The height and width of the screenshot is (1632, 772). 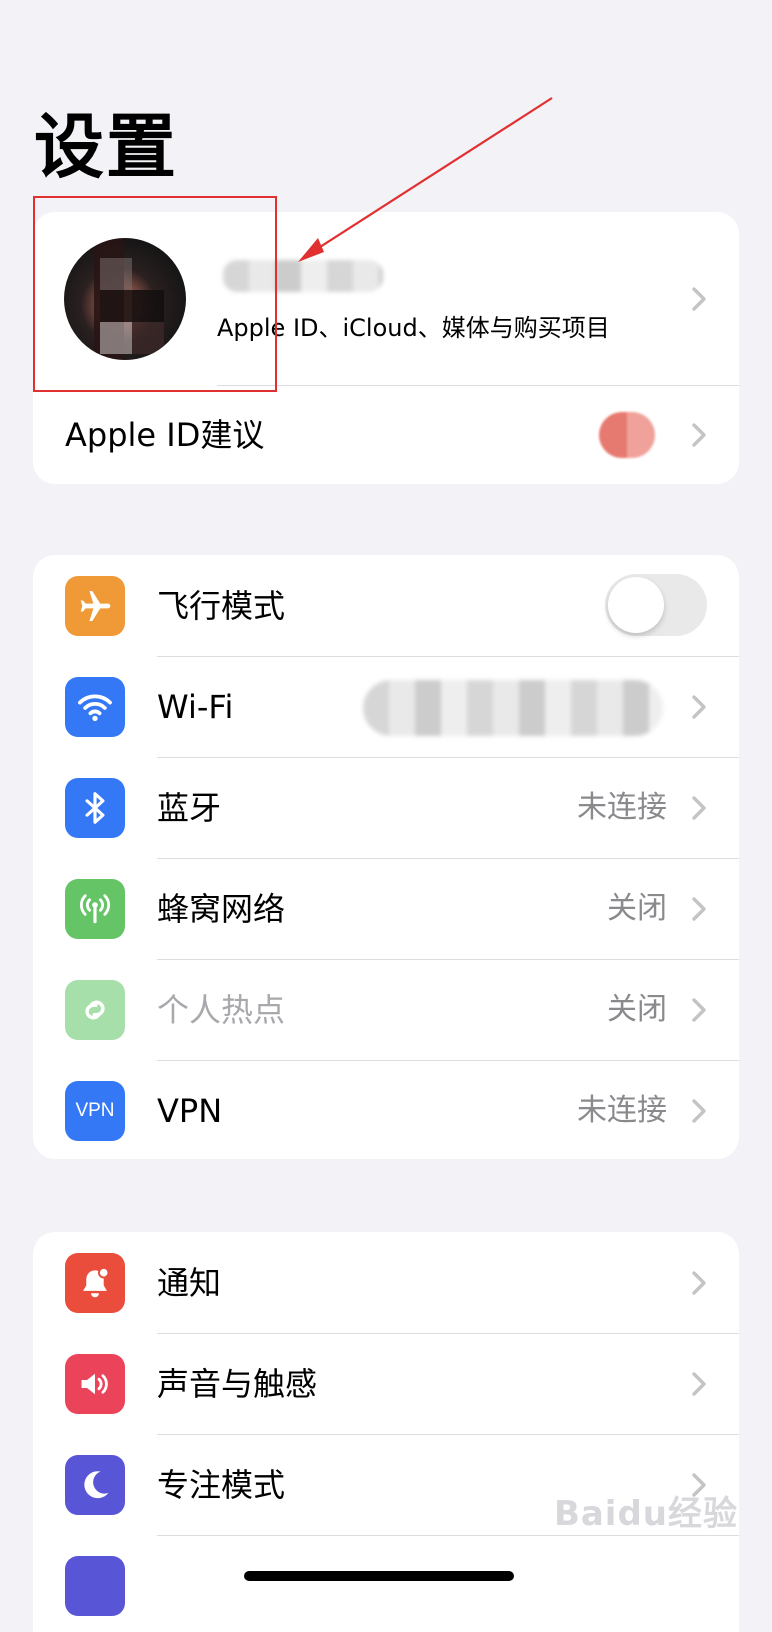 I want to click on row-label: 声音与触感, so click(x=237, y=1384).